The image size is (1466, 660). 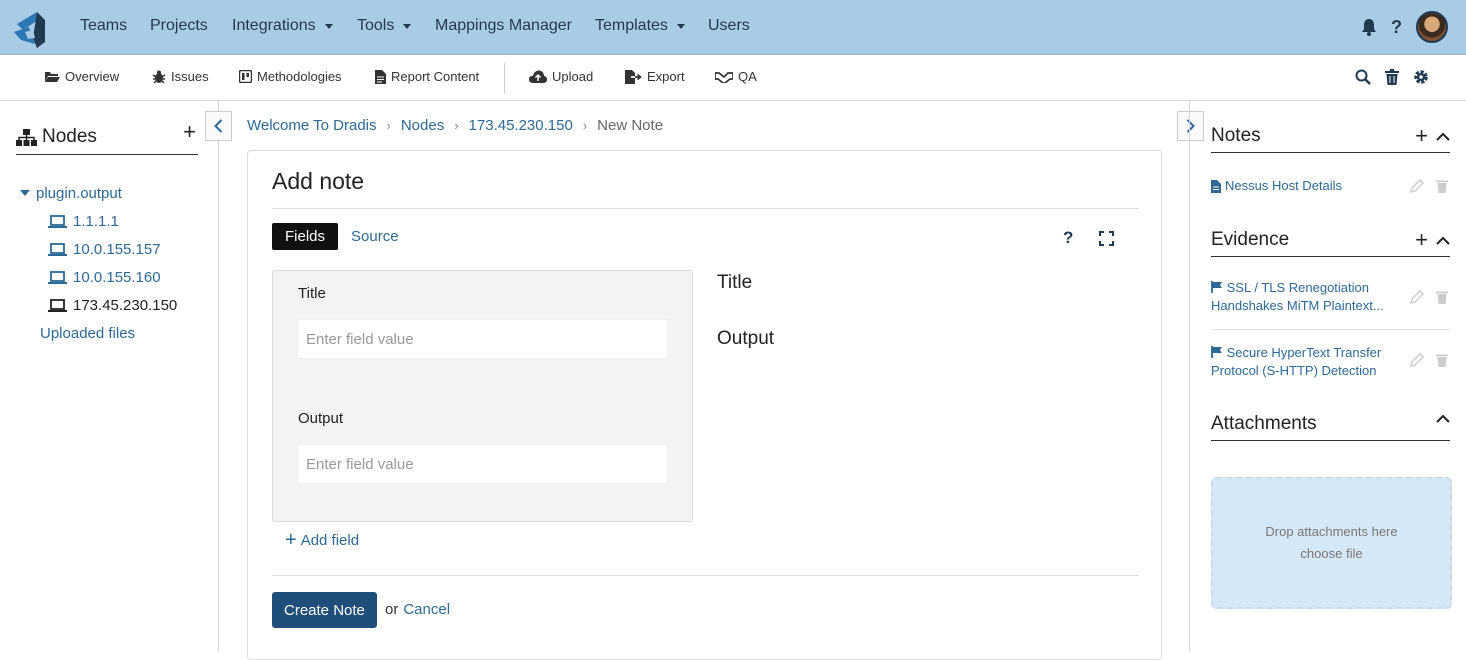 What do you see at coordinates (538, 76) in the screenshot?
I see `cloud-upload-icon` at bounding box center [538, 76].